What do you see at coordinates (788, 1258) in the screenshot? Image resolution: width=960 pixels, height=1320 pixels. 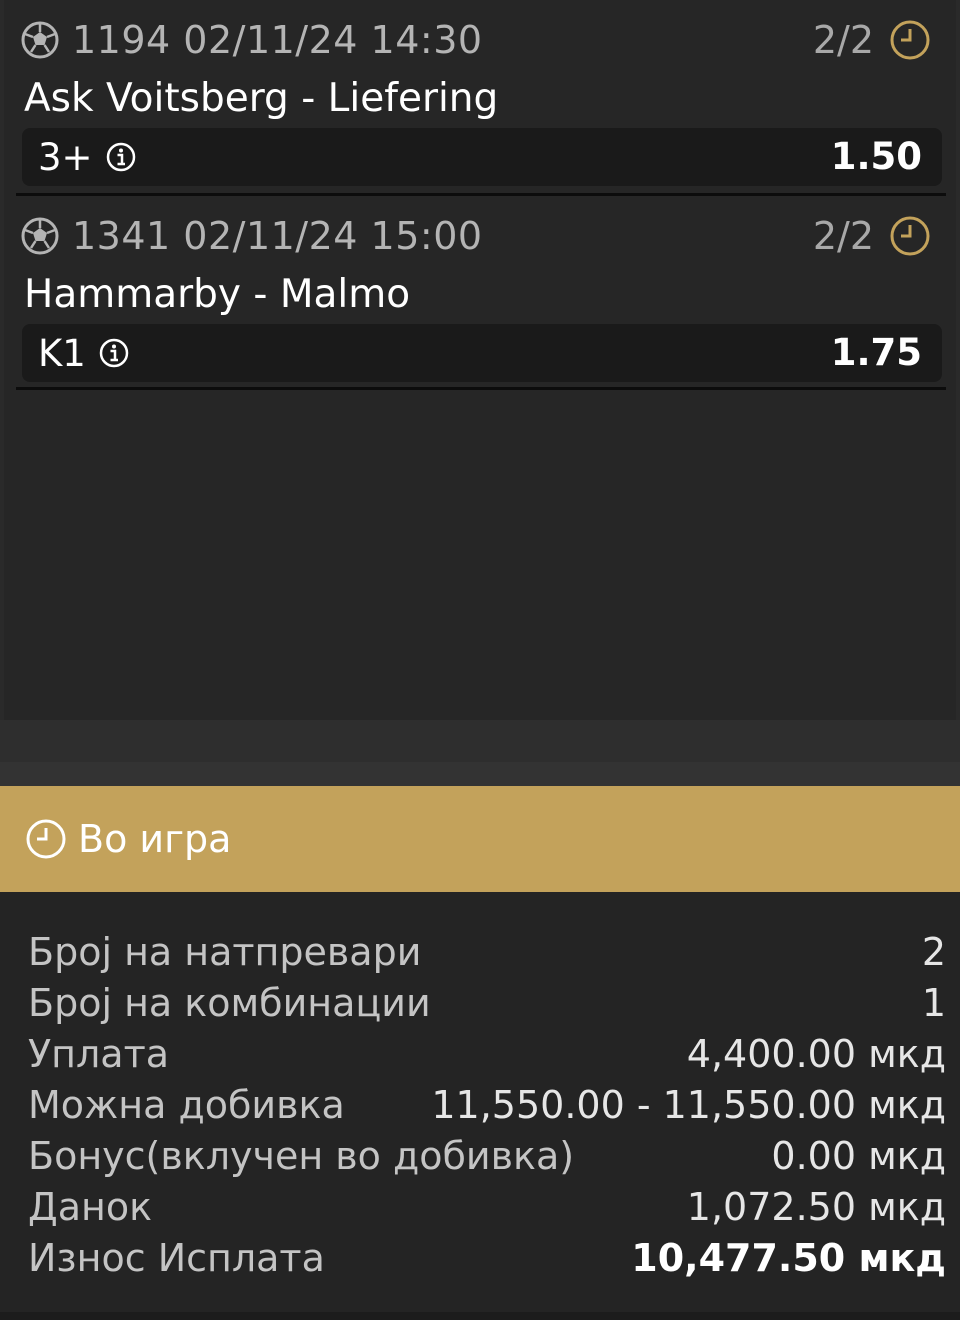 I see `summary-value: 10,477.50 мкд` at bounding box center [788, 1258].